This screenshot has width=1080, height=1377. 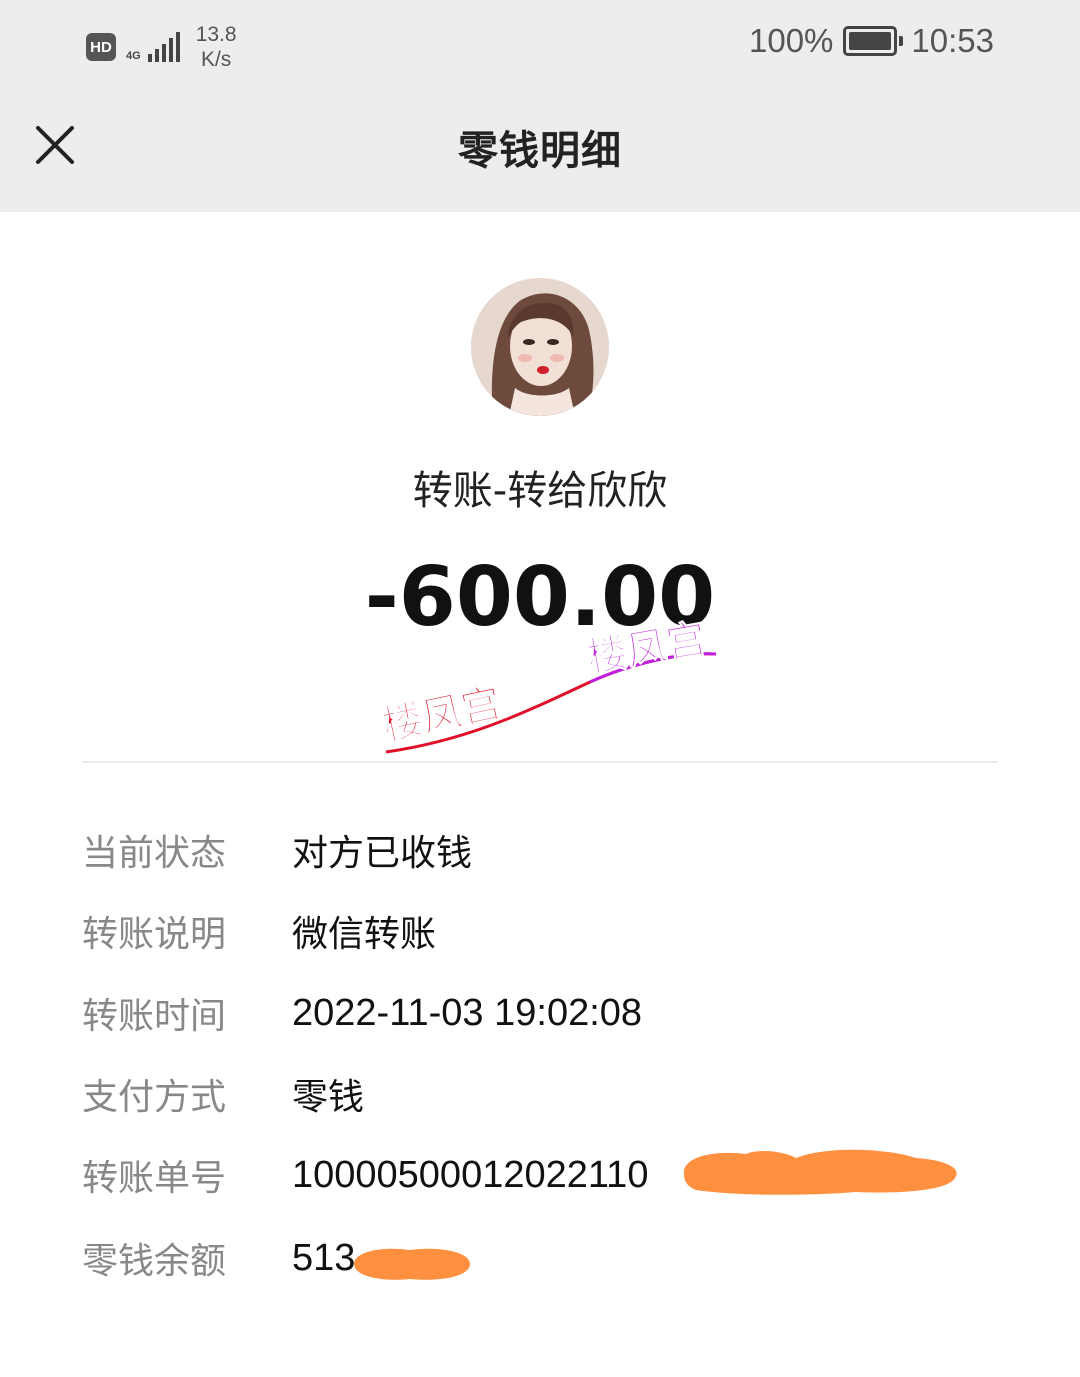 What do you see at coordinates (101, 47) in the screenshot?
I see `hd-icon: HD` at bounding box center [101, 47].